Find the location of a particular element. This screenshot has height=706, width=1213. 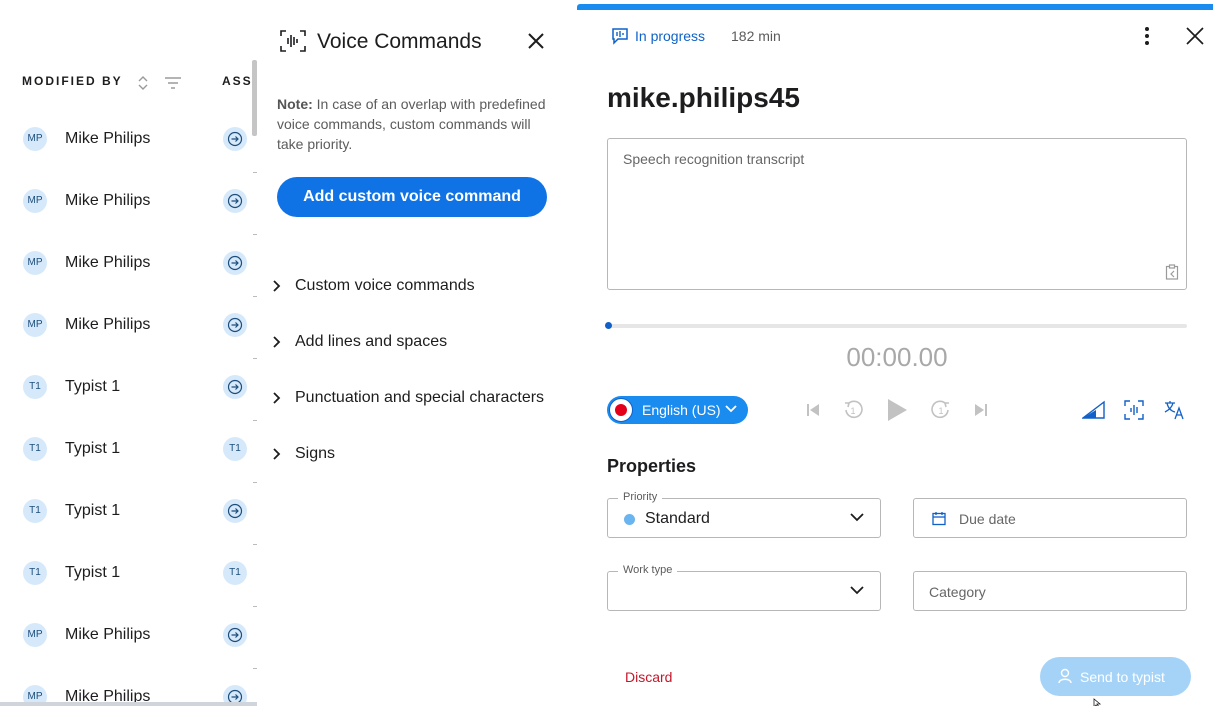

seek-handle is located at coordinates (608, 325).